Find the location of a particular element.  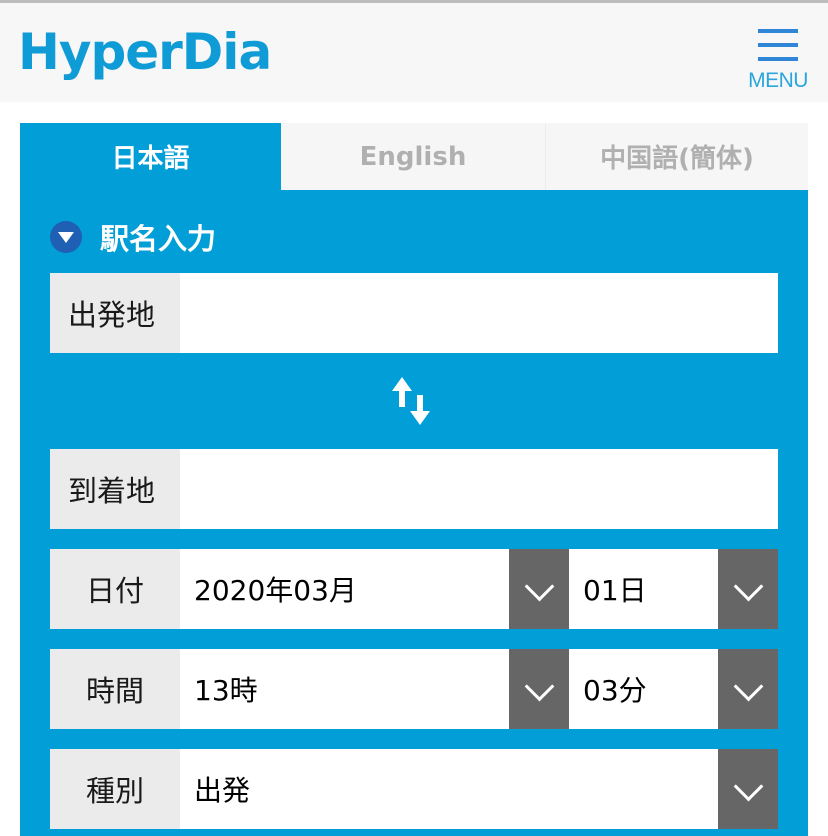

arrival-input is located at coordinates (479, 489).